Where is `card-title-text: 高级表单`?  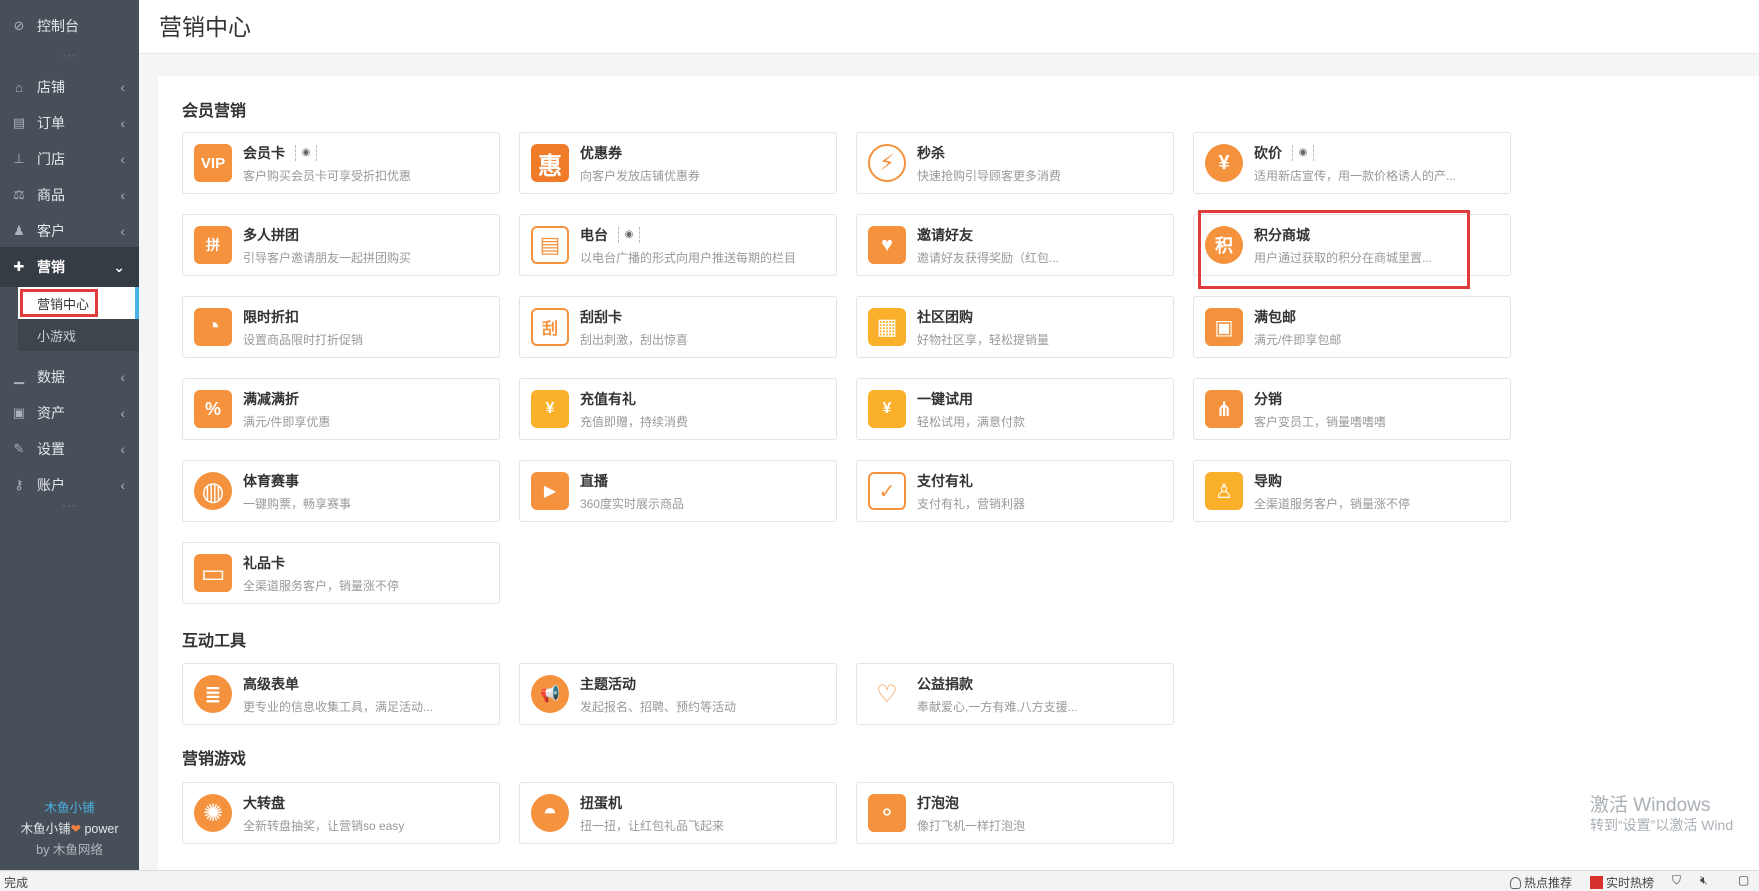
card-title-text: 高级表单 is located at coordinates (271, 683).